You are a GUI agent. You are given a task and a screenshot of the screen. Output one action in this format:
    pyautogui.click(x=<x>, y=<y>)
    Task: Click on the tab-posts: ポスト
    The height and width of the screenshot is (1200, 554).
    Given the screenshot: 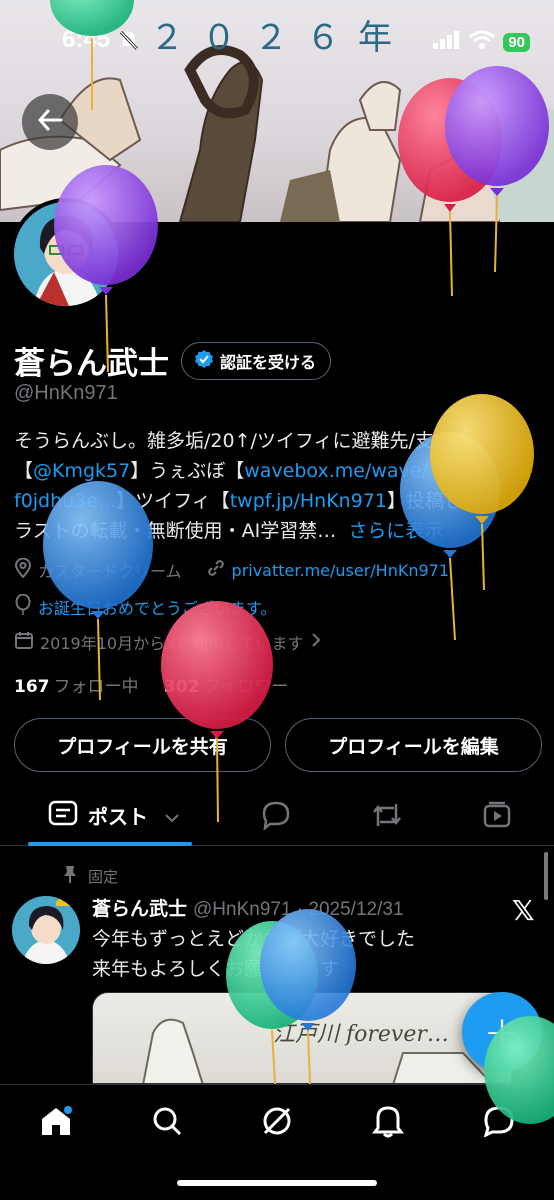 What is the action you would take?
    pyautogui.click(x=114, y=815)
    